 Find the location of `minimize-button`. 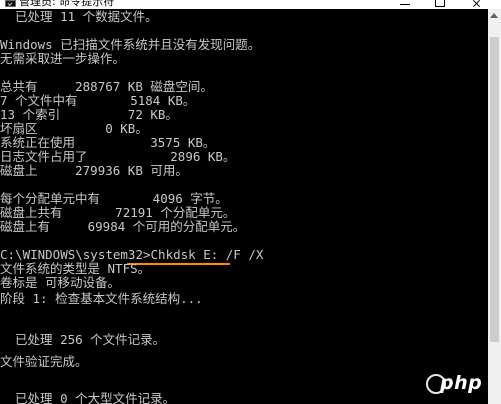

minimize-button is located at coordinates (405, 4).